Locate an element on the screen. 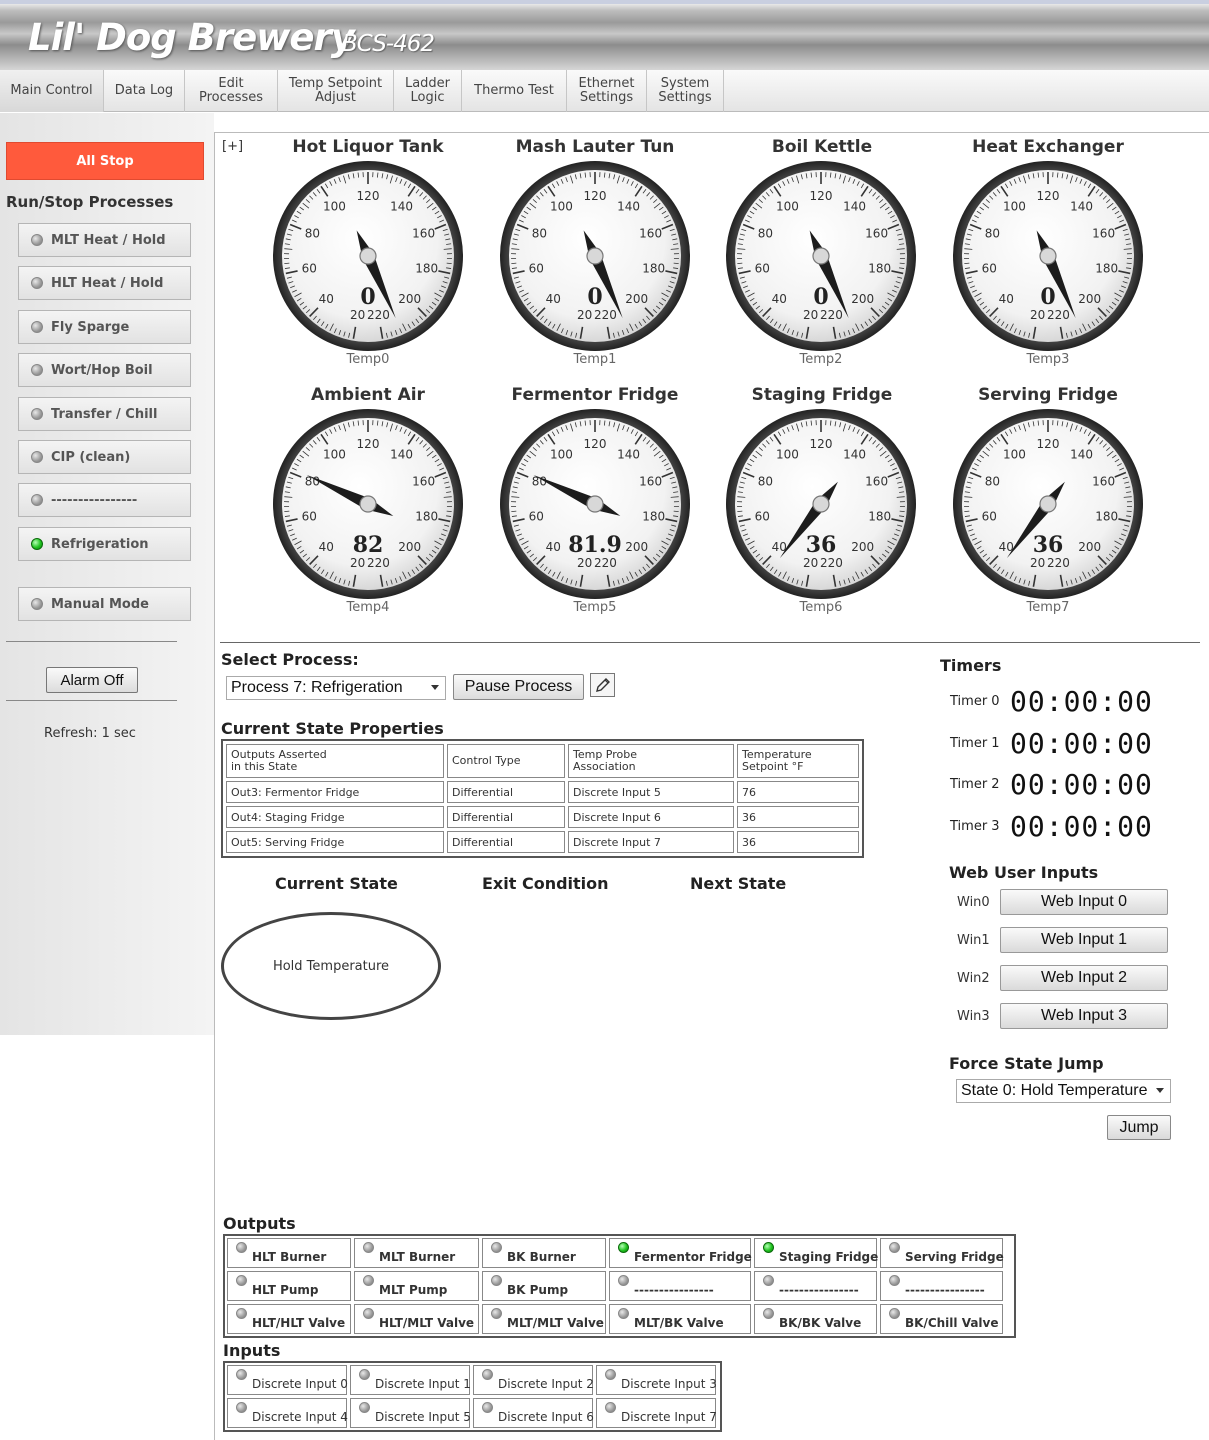  output-cell: HLT Pump is located at coordinates (289, 1286).